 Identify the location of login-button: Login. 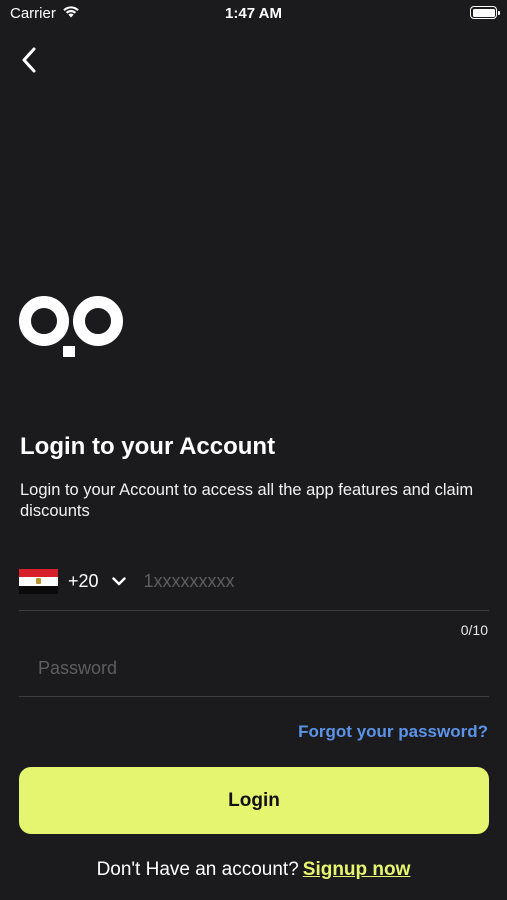
(254, 800).